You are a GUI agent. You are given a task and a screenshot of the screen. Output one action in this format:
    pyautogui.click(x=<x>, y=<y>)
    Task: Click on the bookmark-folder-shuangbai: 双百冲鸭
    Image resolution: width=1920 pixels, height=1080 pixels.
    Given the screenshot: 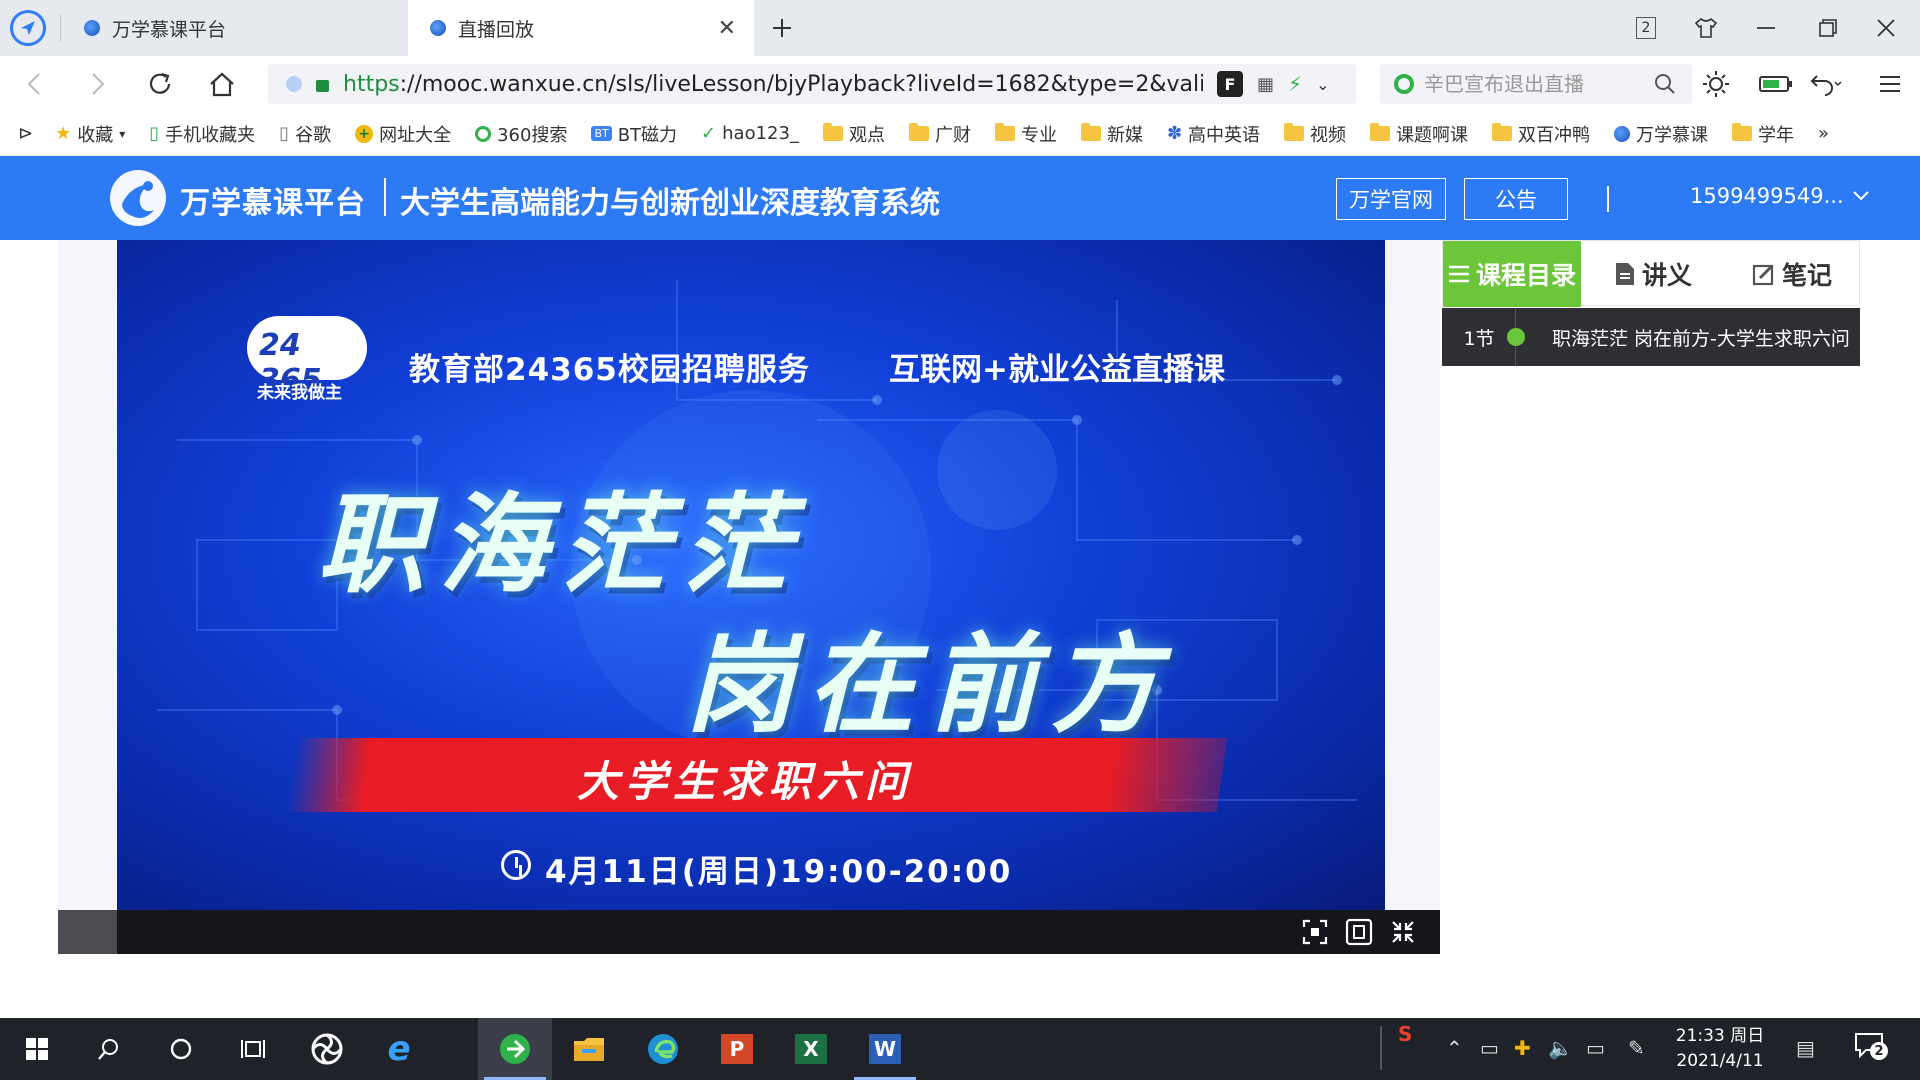 What is the action you would take?
    pyautogui.click(x=1541, y=134)
    